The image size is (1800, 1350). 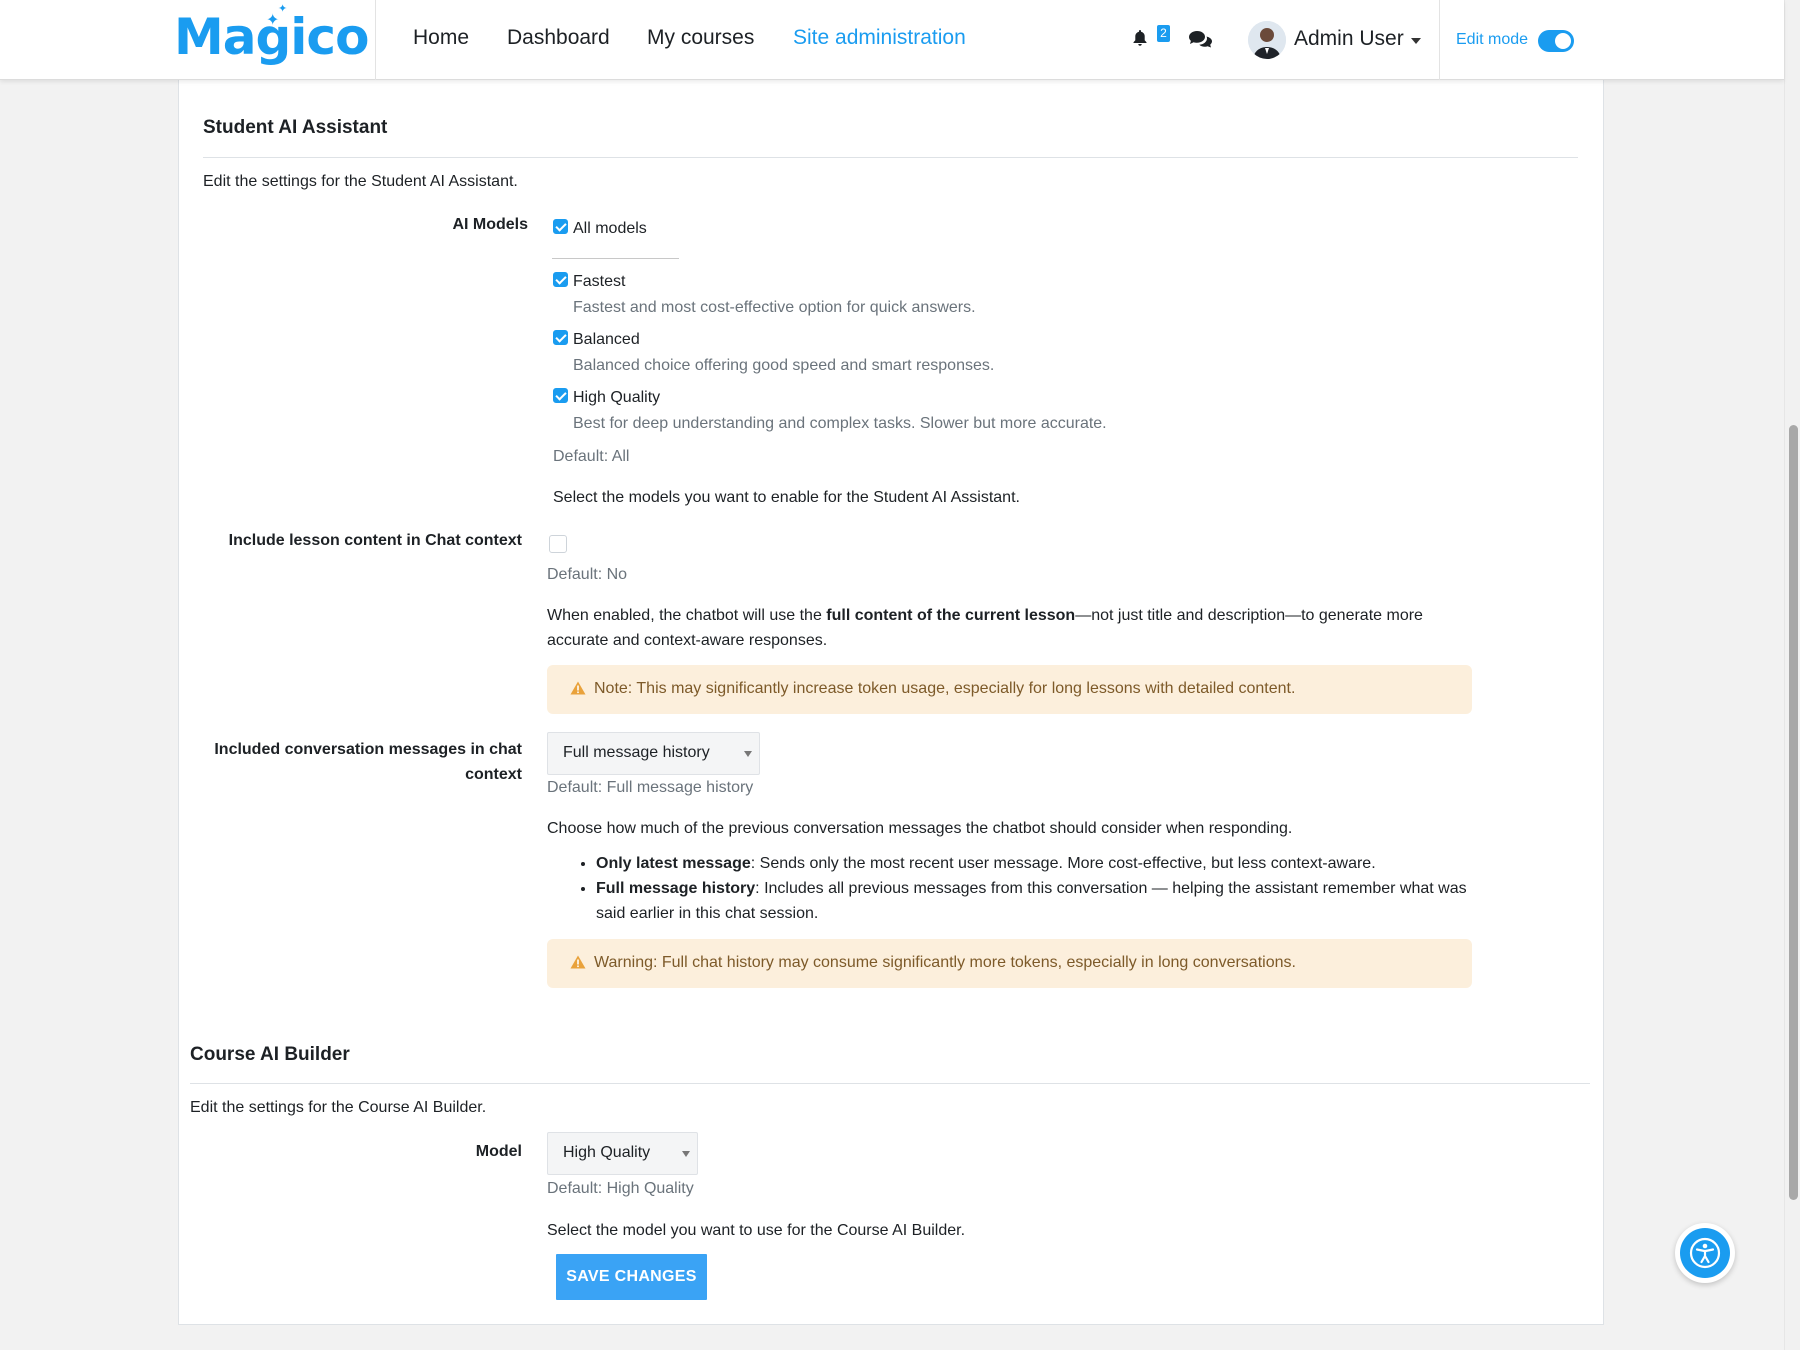 I want to click on avatar, so click(x=1267, y=40).